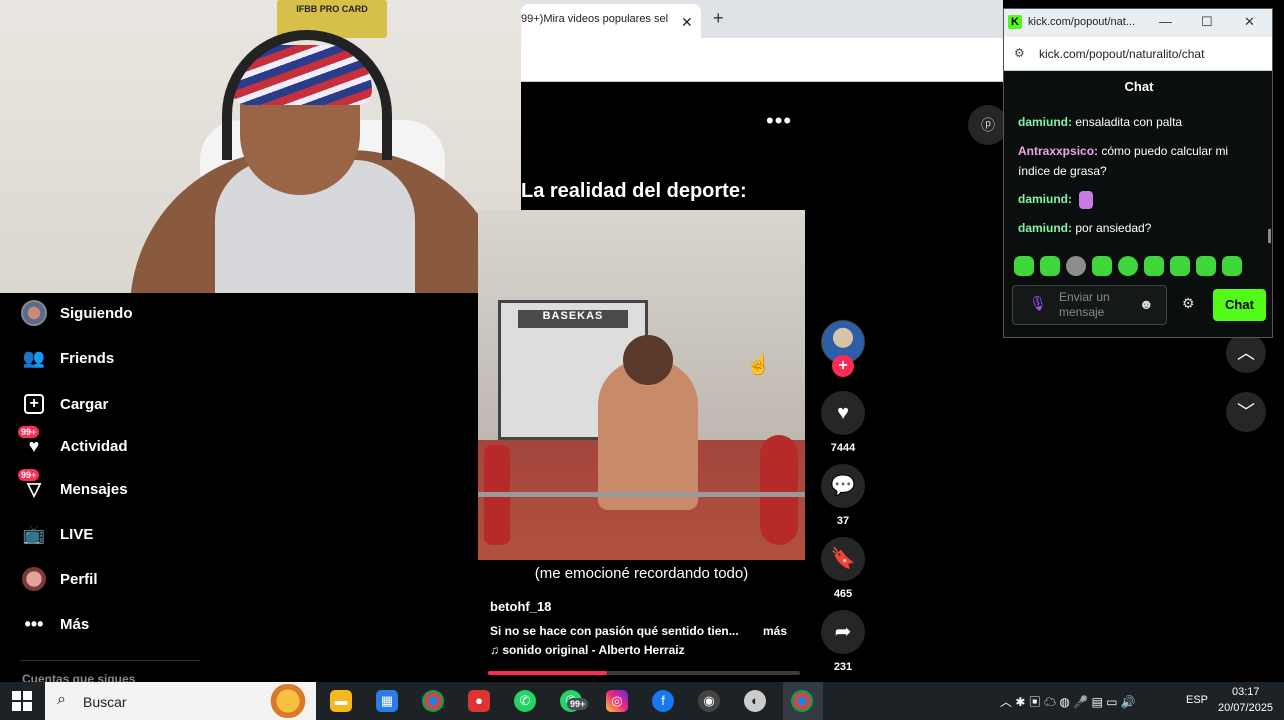  Describe the element at coordinates (758, 365) in the screenshot. I see `hand-cursor-icon: ☝` at that location.